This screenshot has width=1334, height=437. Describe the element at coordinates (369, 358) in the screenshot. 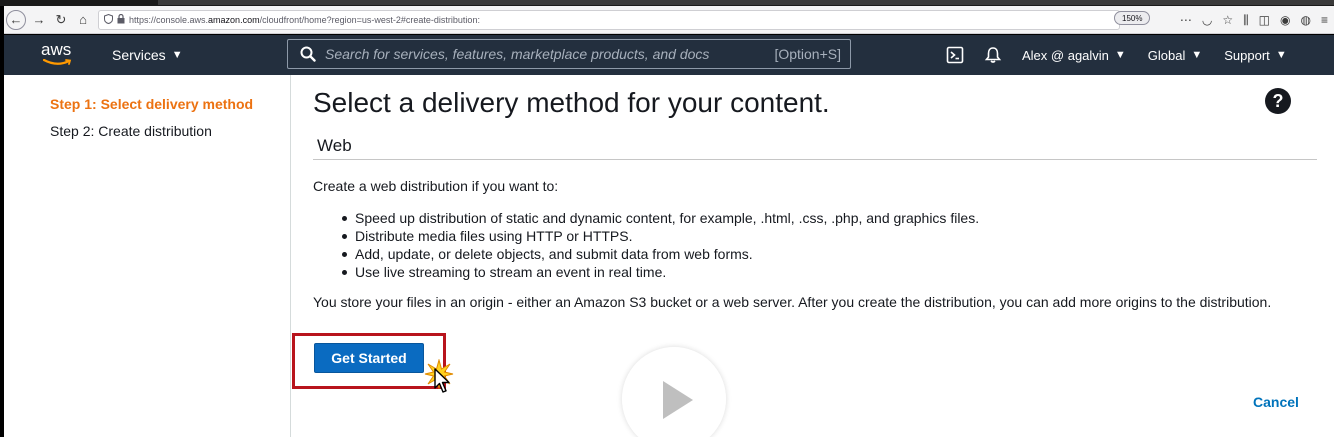

I see `get-started-button: Get Started` at that location.